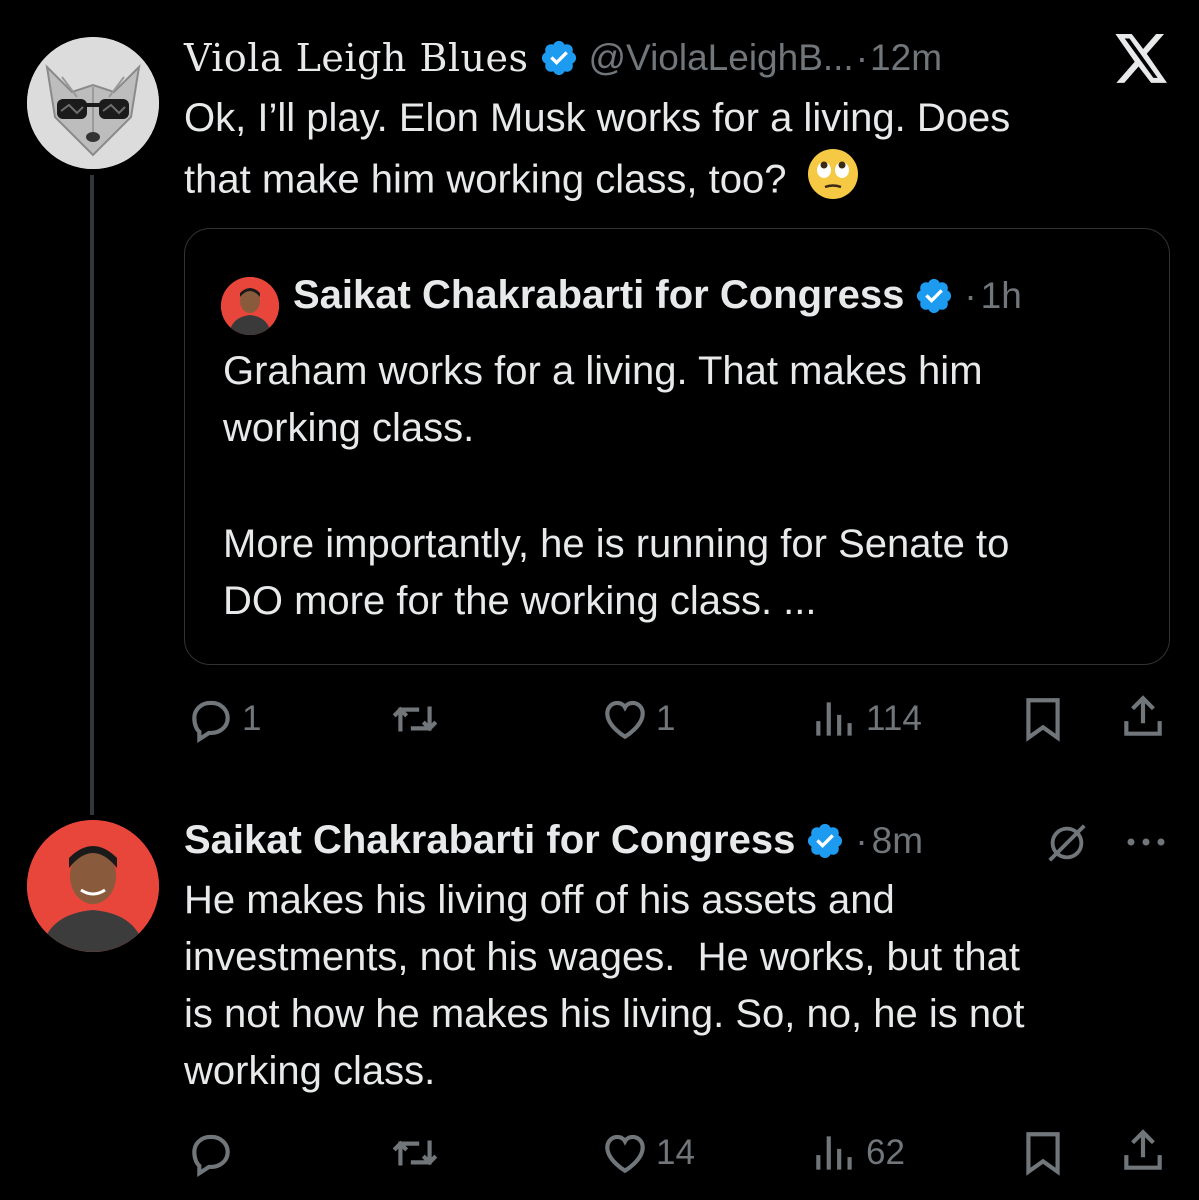 Image resolution: width=1199 pixels, height=1200 pixels. I want to click on more-icon, so click(1146, 842).